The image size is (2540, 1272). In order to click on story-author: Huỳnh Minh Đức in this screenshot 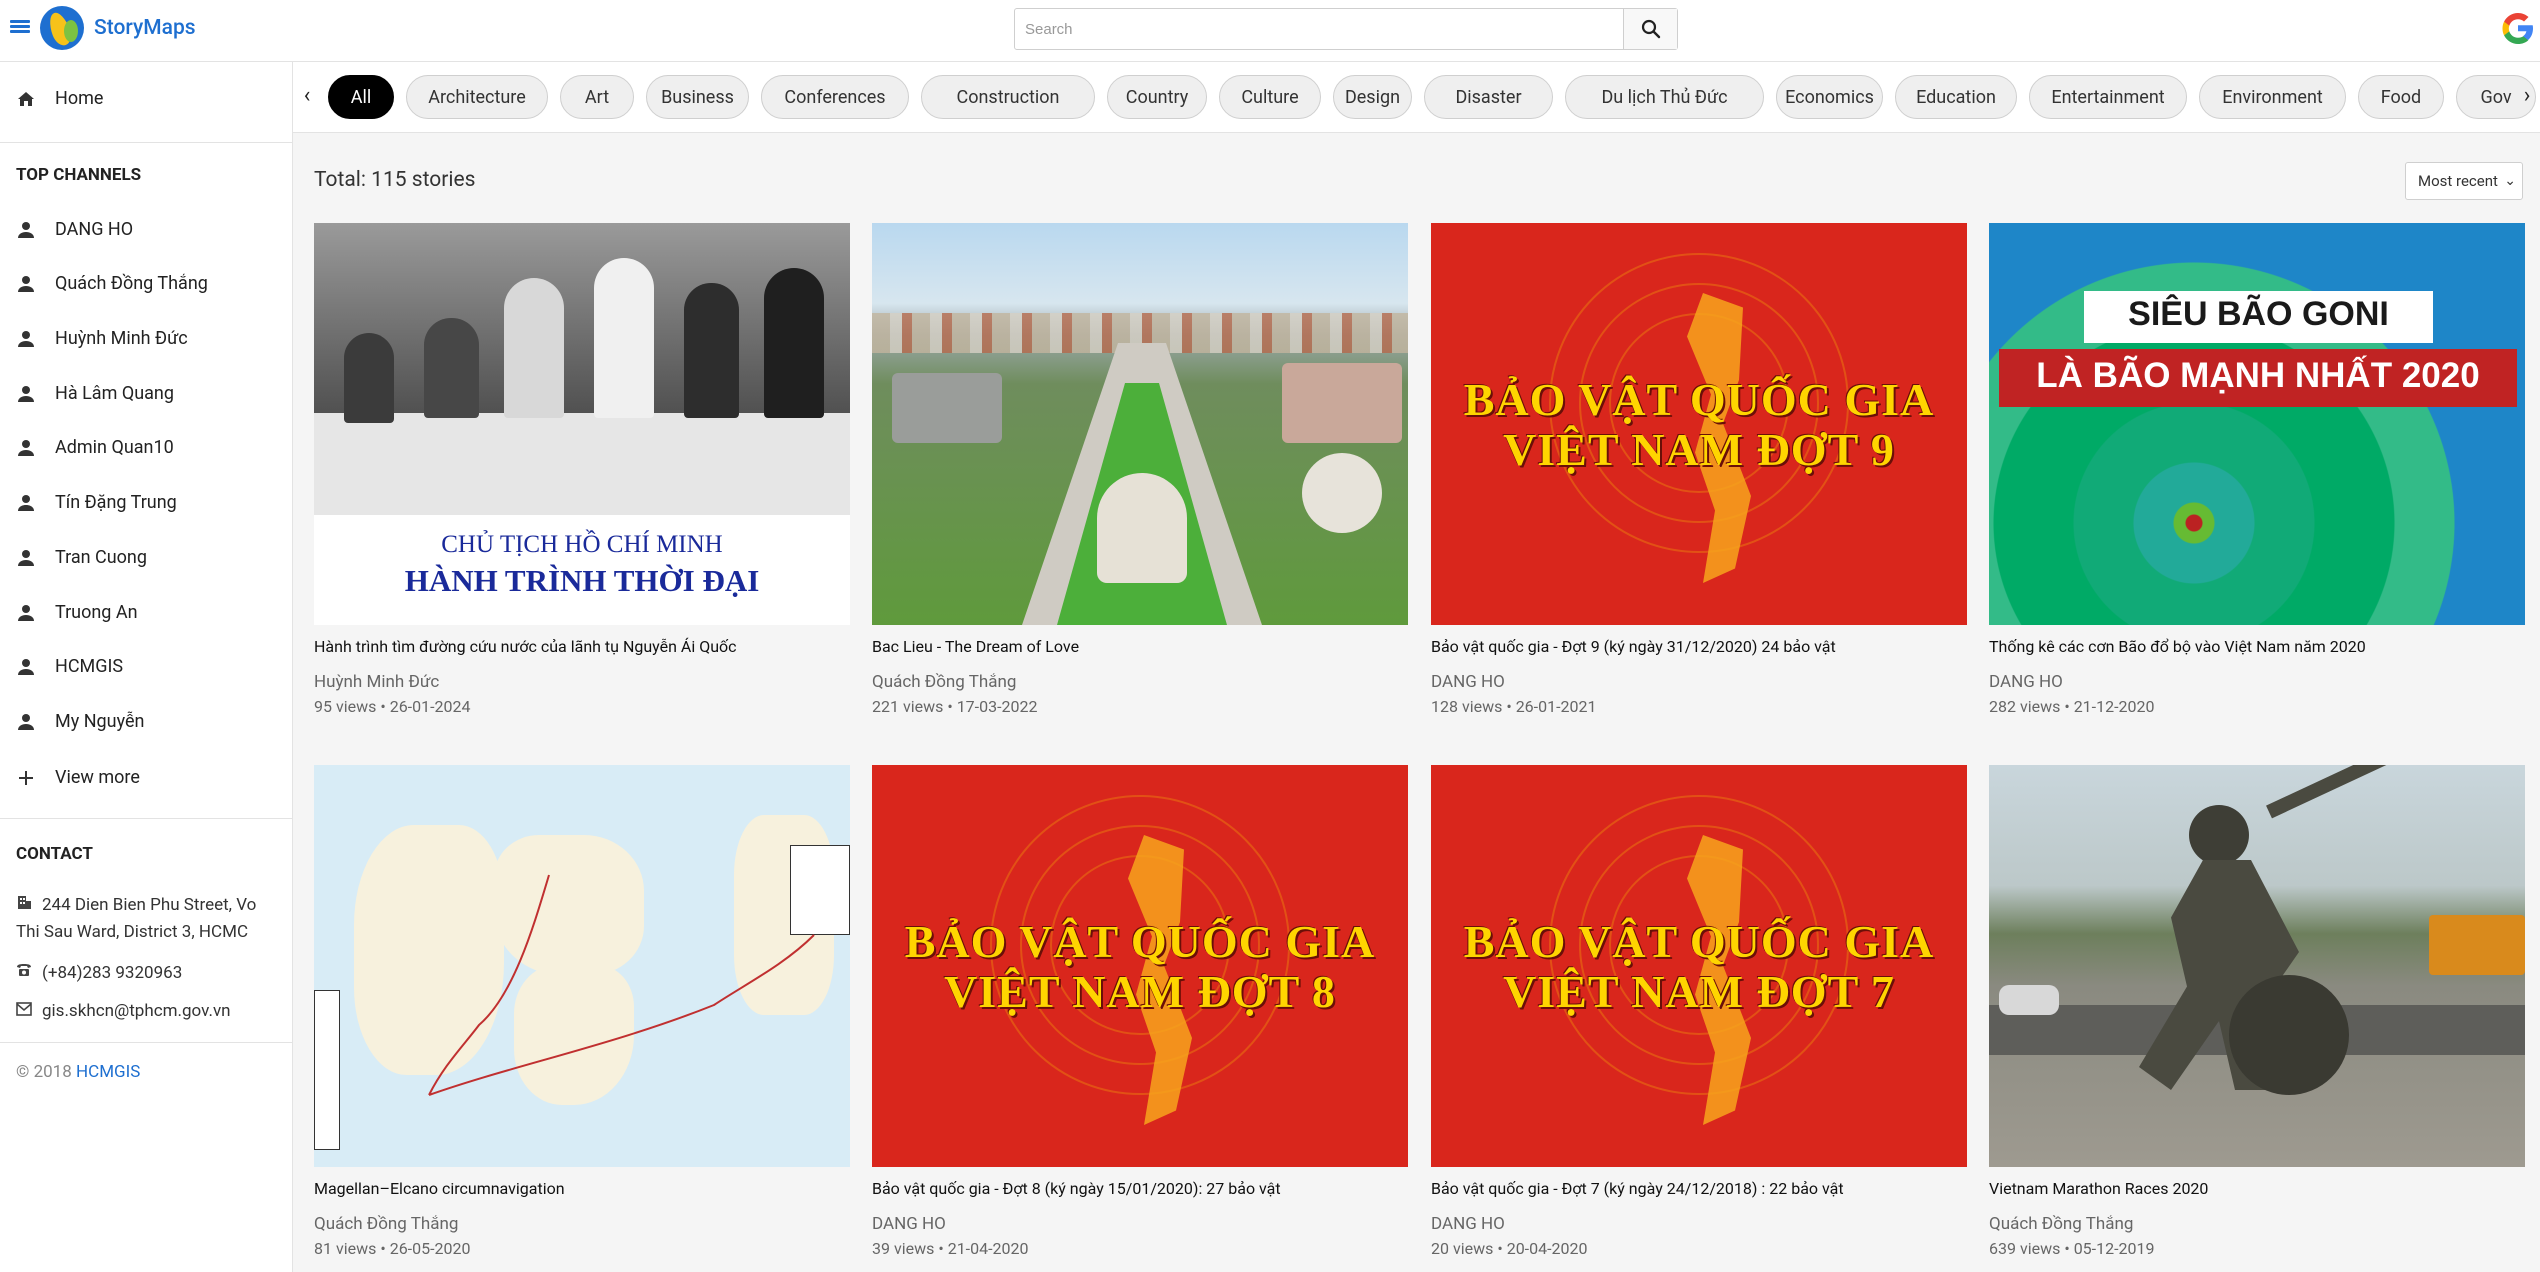, I will do `click(376, 682)`.